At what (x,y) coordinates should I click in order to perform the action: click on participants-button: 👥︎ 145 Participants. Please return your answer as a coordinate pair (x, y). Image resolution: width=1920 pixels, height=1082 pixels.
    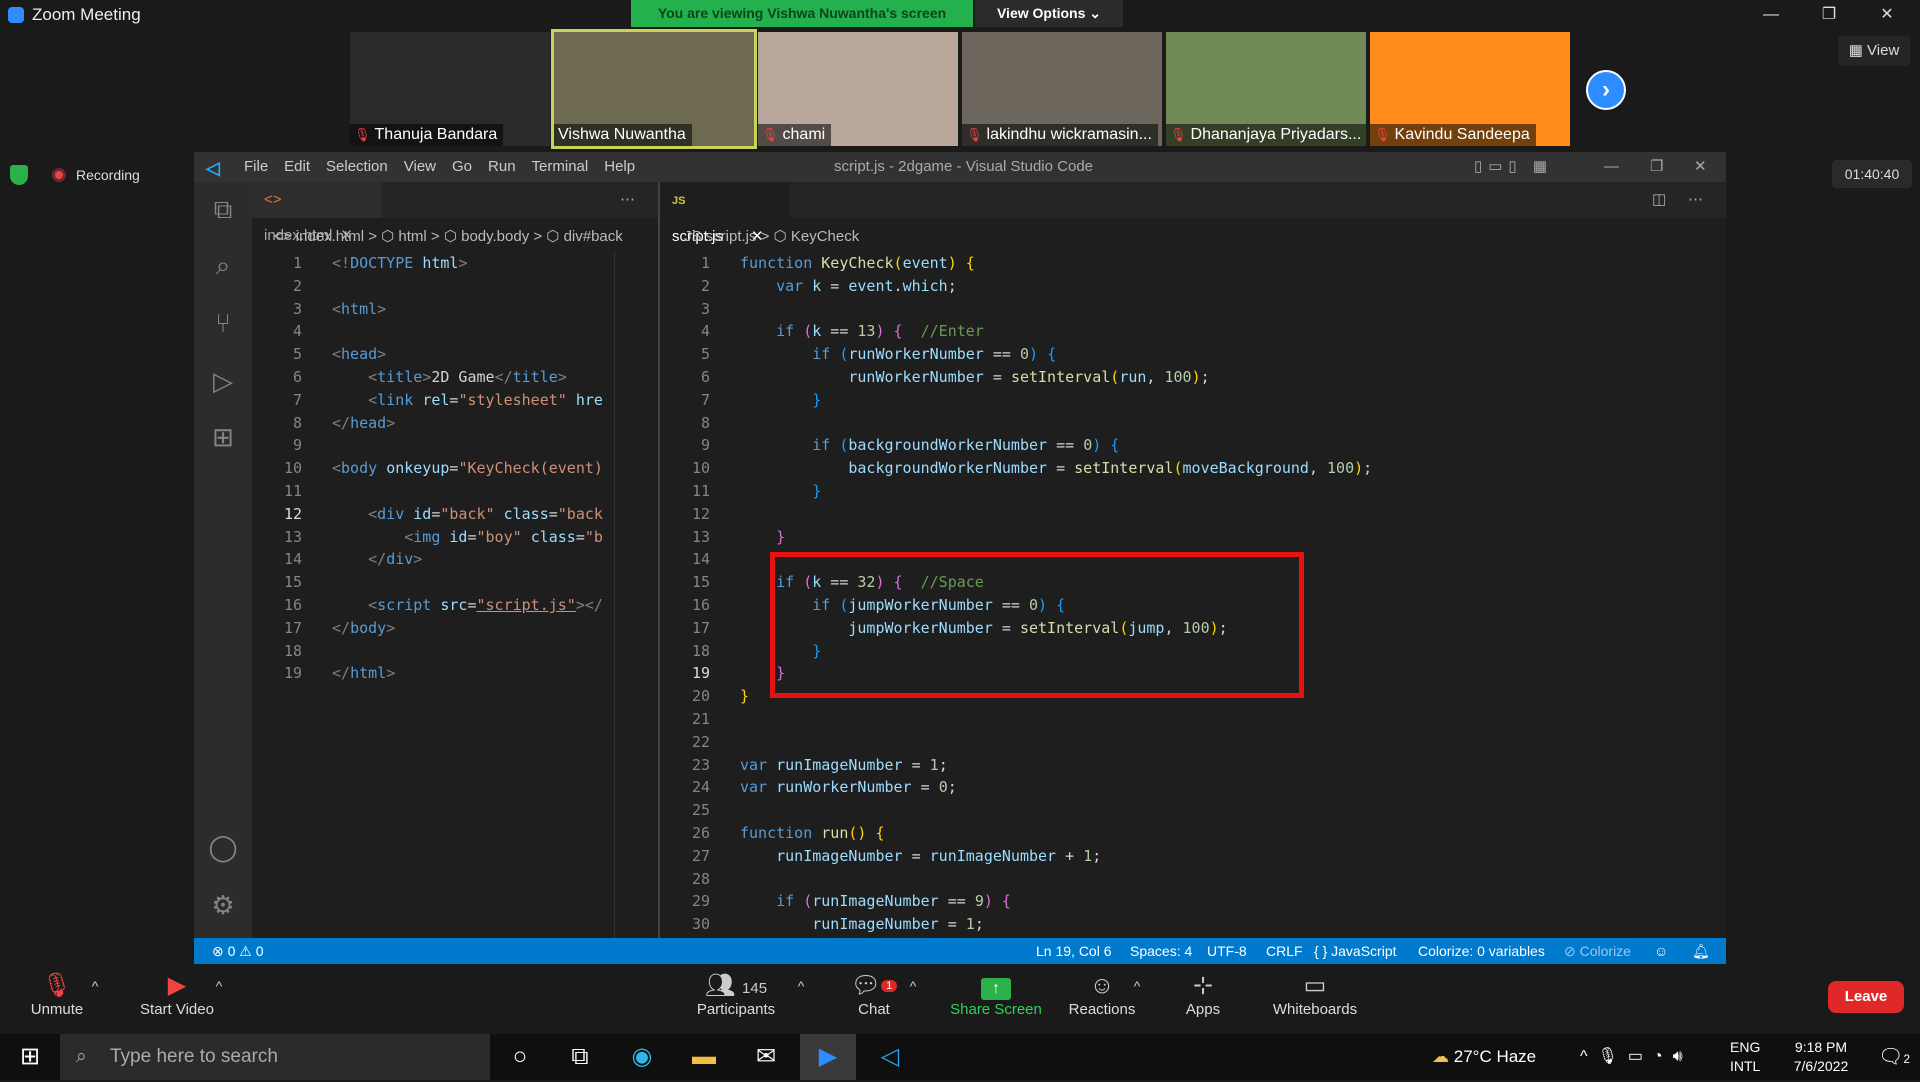
    Looking at the image, I should click on (736, 994).